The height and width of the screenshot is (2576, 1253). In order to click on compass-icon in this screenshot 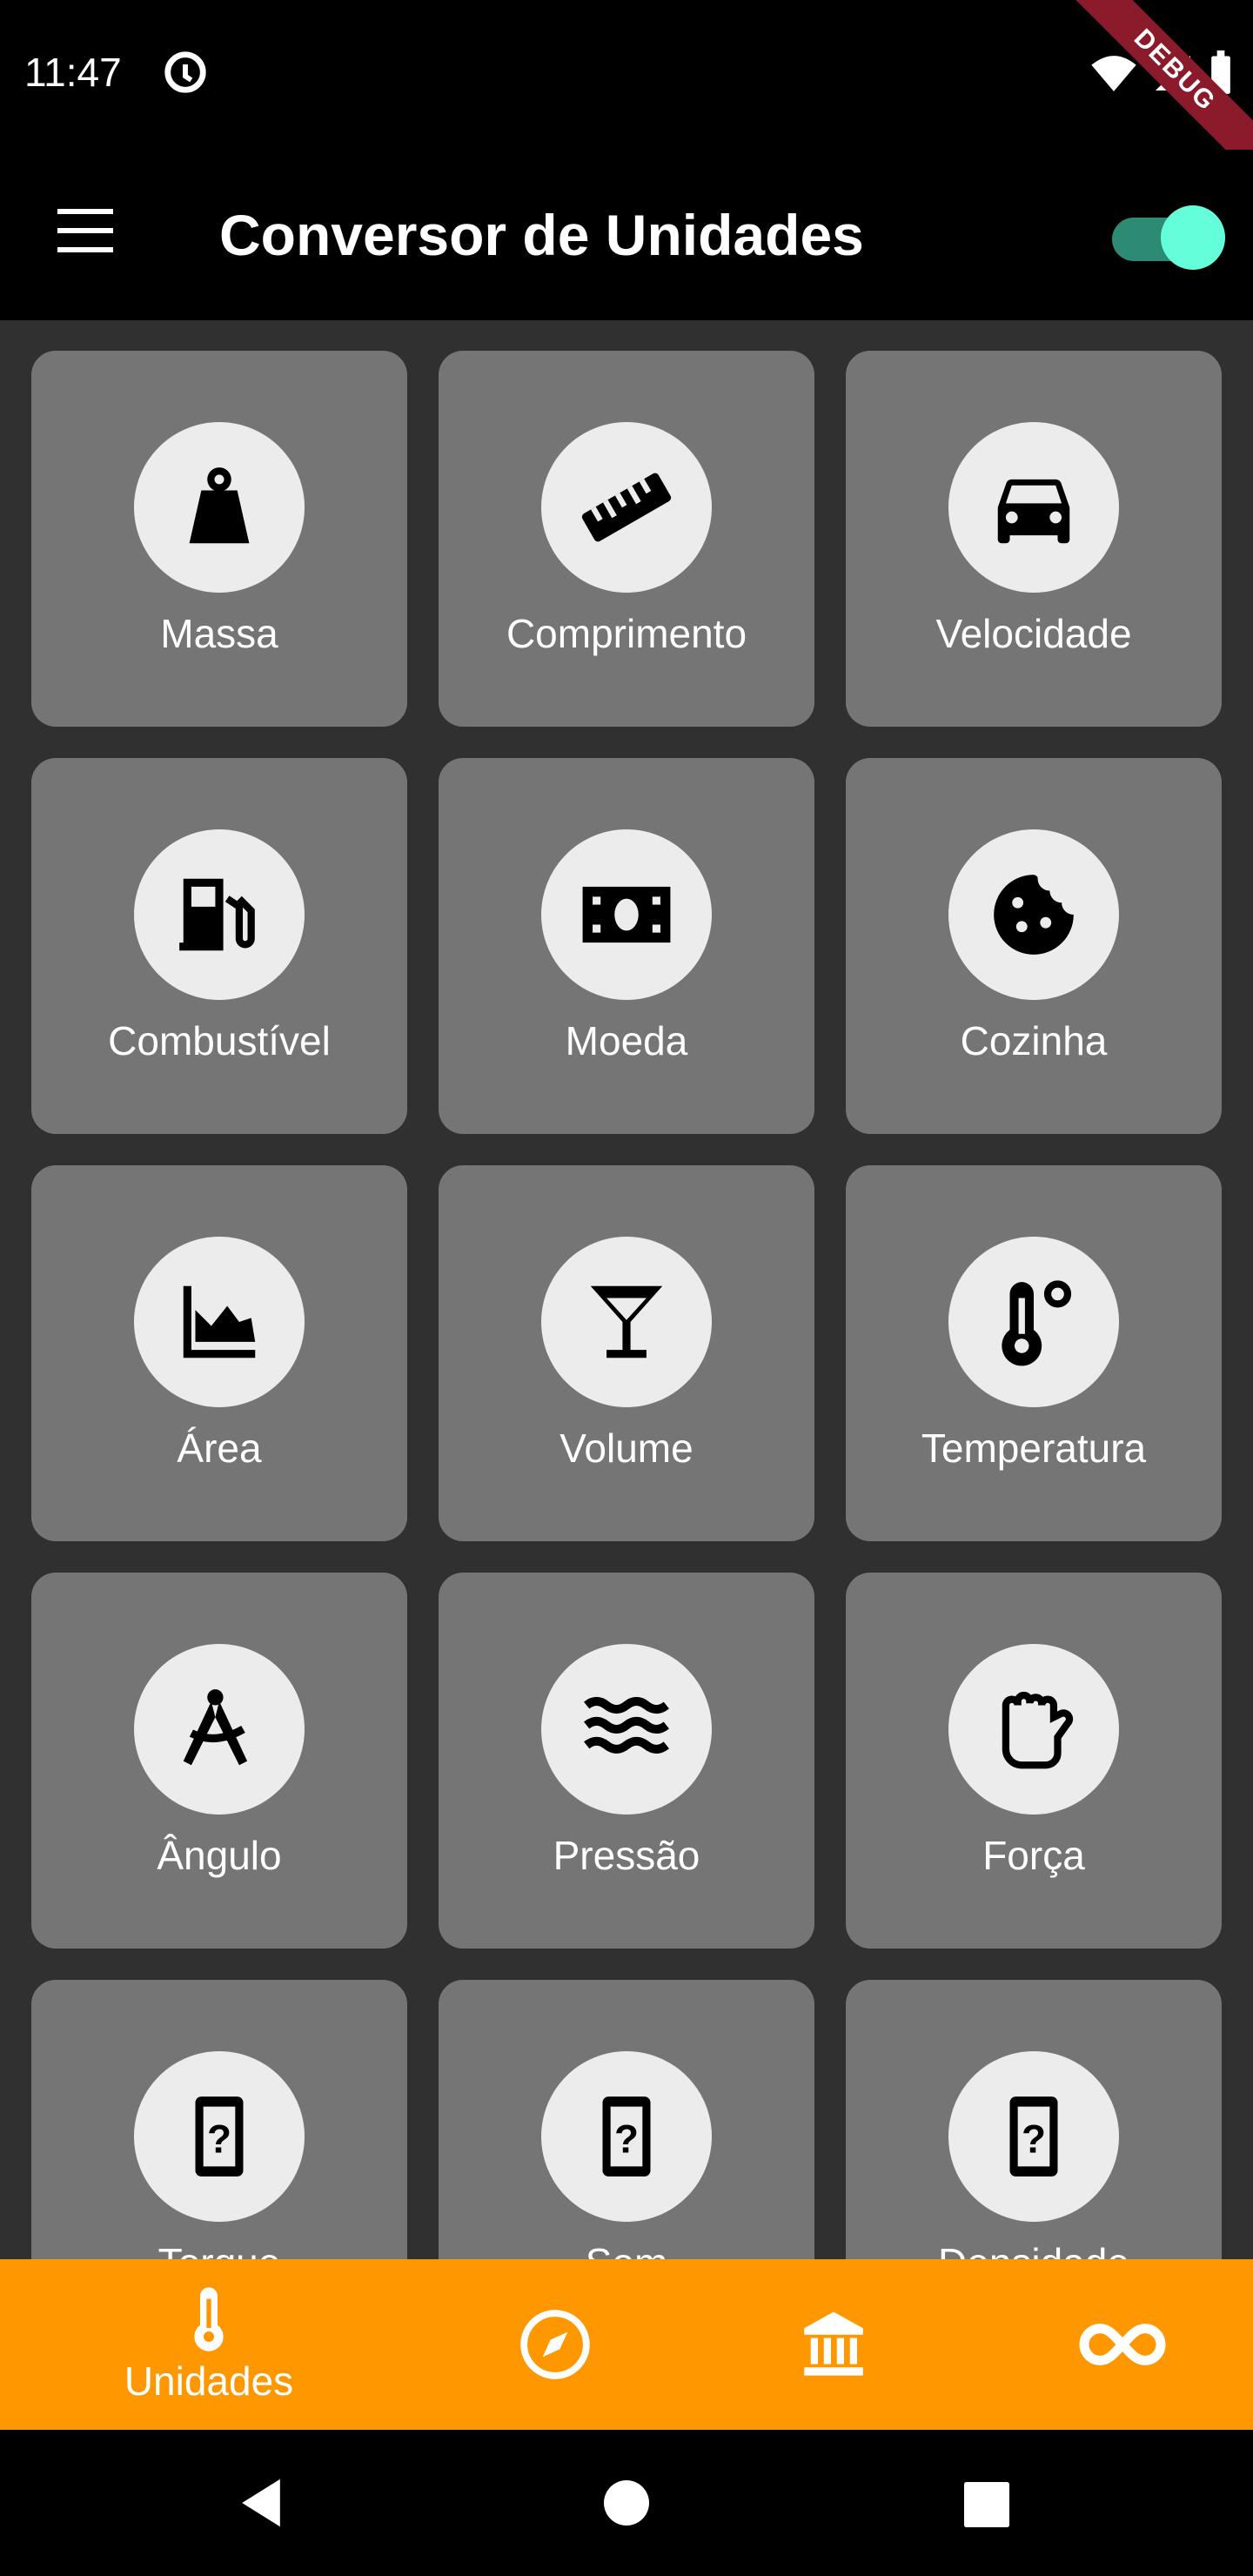, I will do `click(555, 2344)`.